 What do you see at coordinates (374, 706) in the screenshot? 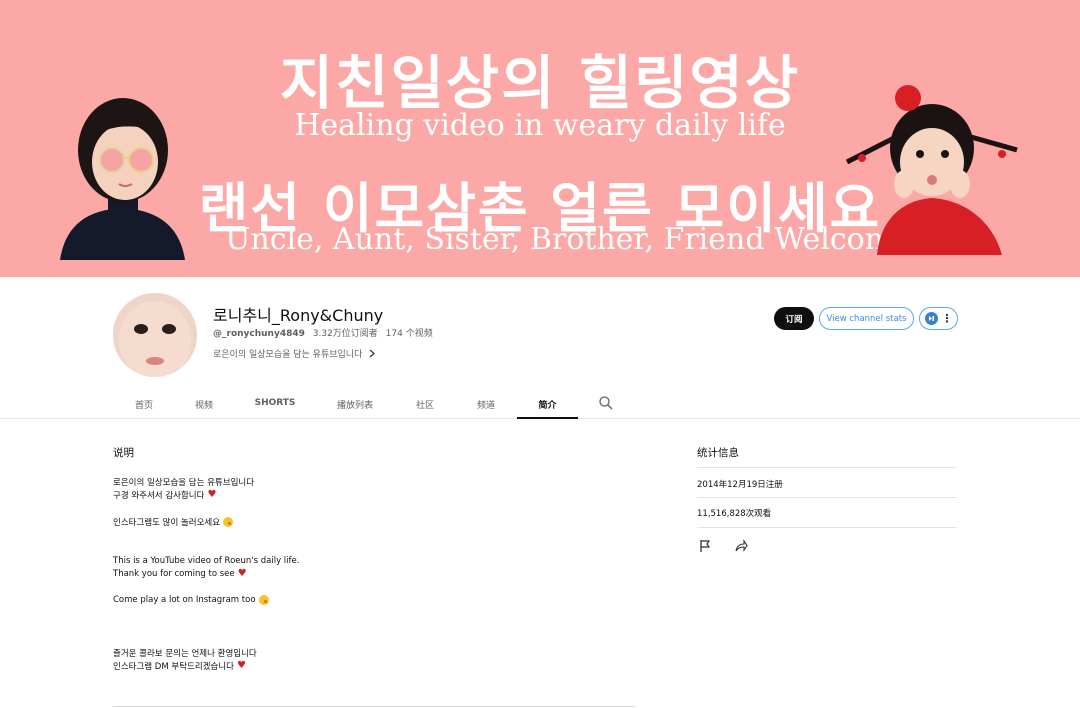
I see `section-divider` at bounding box center [374, 706].